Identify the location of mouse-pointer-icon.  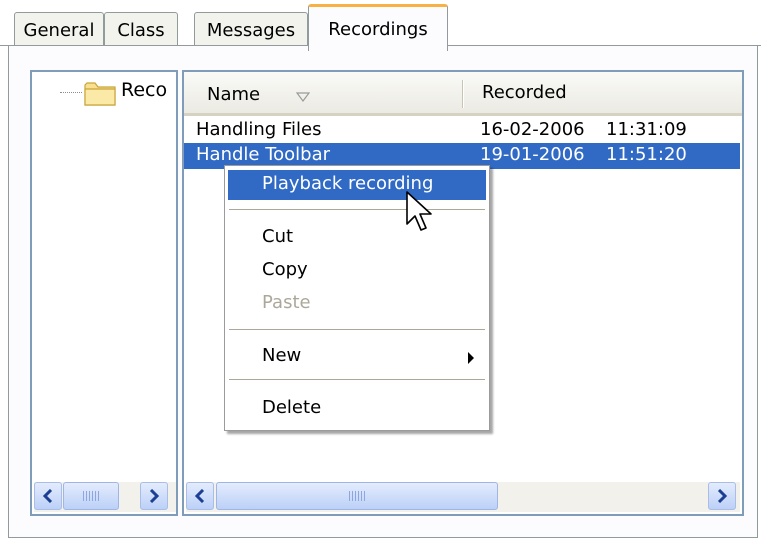
(419, 211).